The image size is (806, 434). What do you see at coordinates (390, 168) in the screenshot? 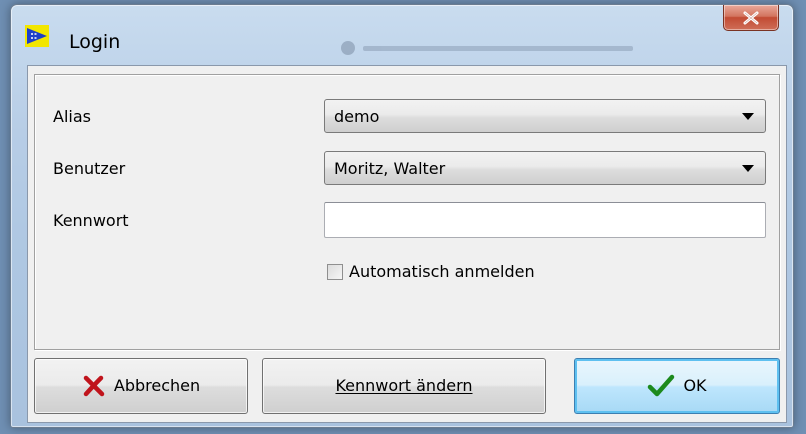
I see `user-dropdown-value: Moritz, Walter` at bounding box center [390, 168].